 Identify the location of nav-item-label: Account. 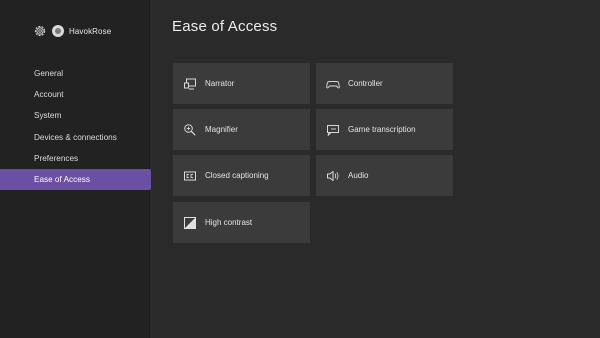
(49, 95).